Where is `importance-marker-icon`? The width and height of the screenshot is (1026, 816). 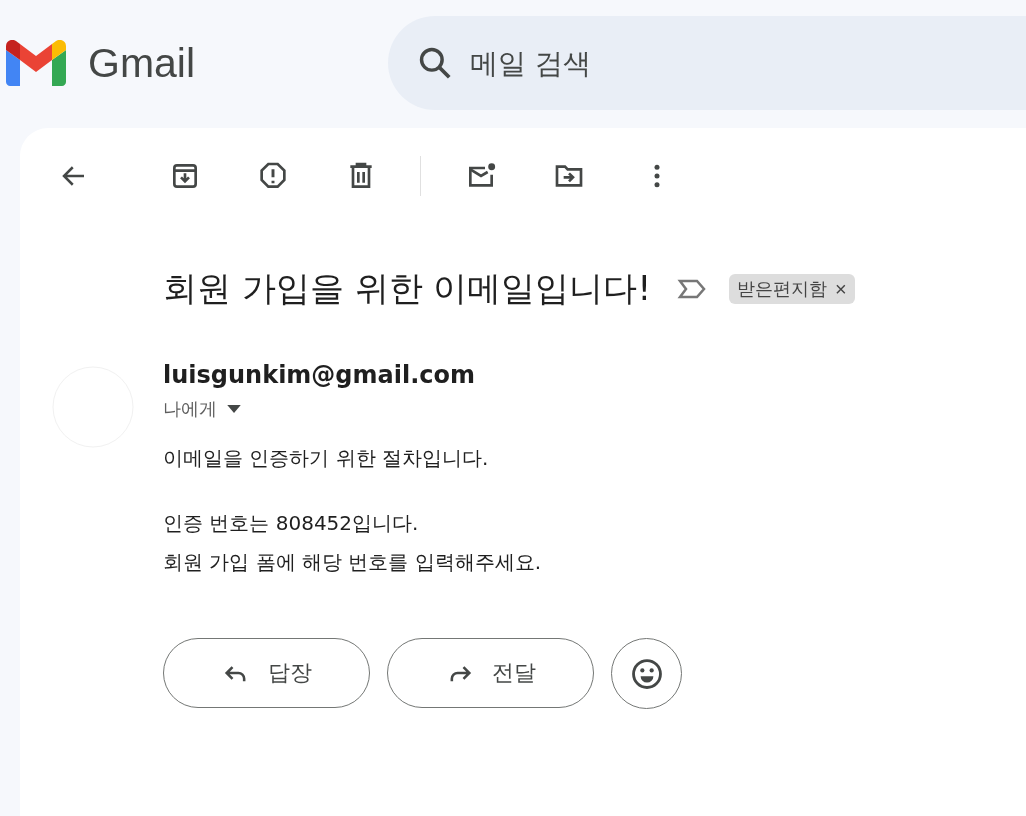
importance-marker-icon is located at coordinates (692, 289).